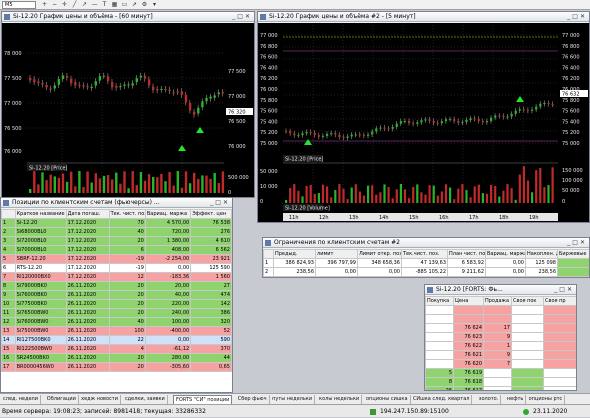  Describe the element at coordinates (573, 254) in the screenshot. I see `column-header: Биржевые` at that location.